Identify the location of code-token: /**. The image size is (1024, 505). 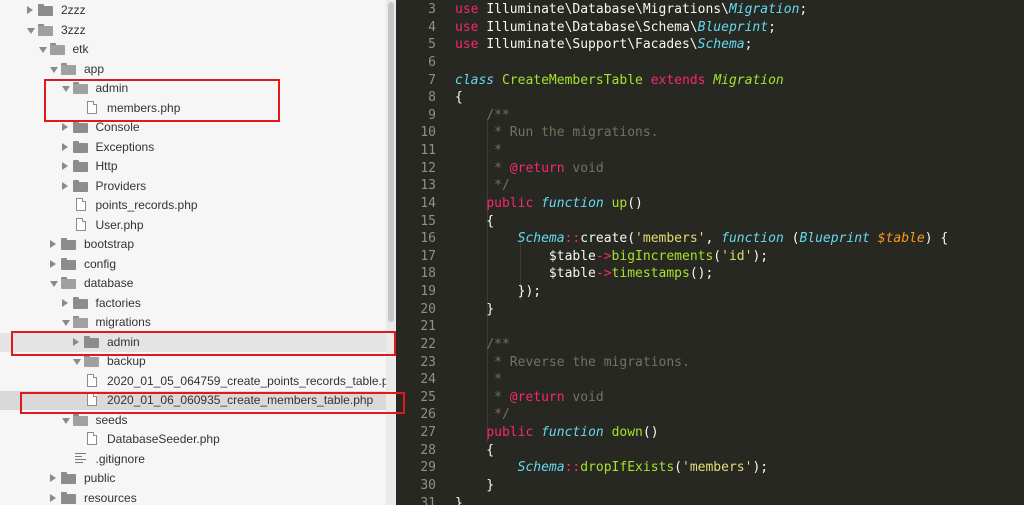
(498, 344).